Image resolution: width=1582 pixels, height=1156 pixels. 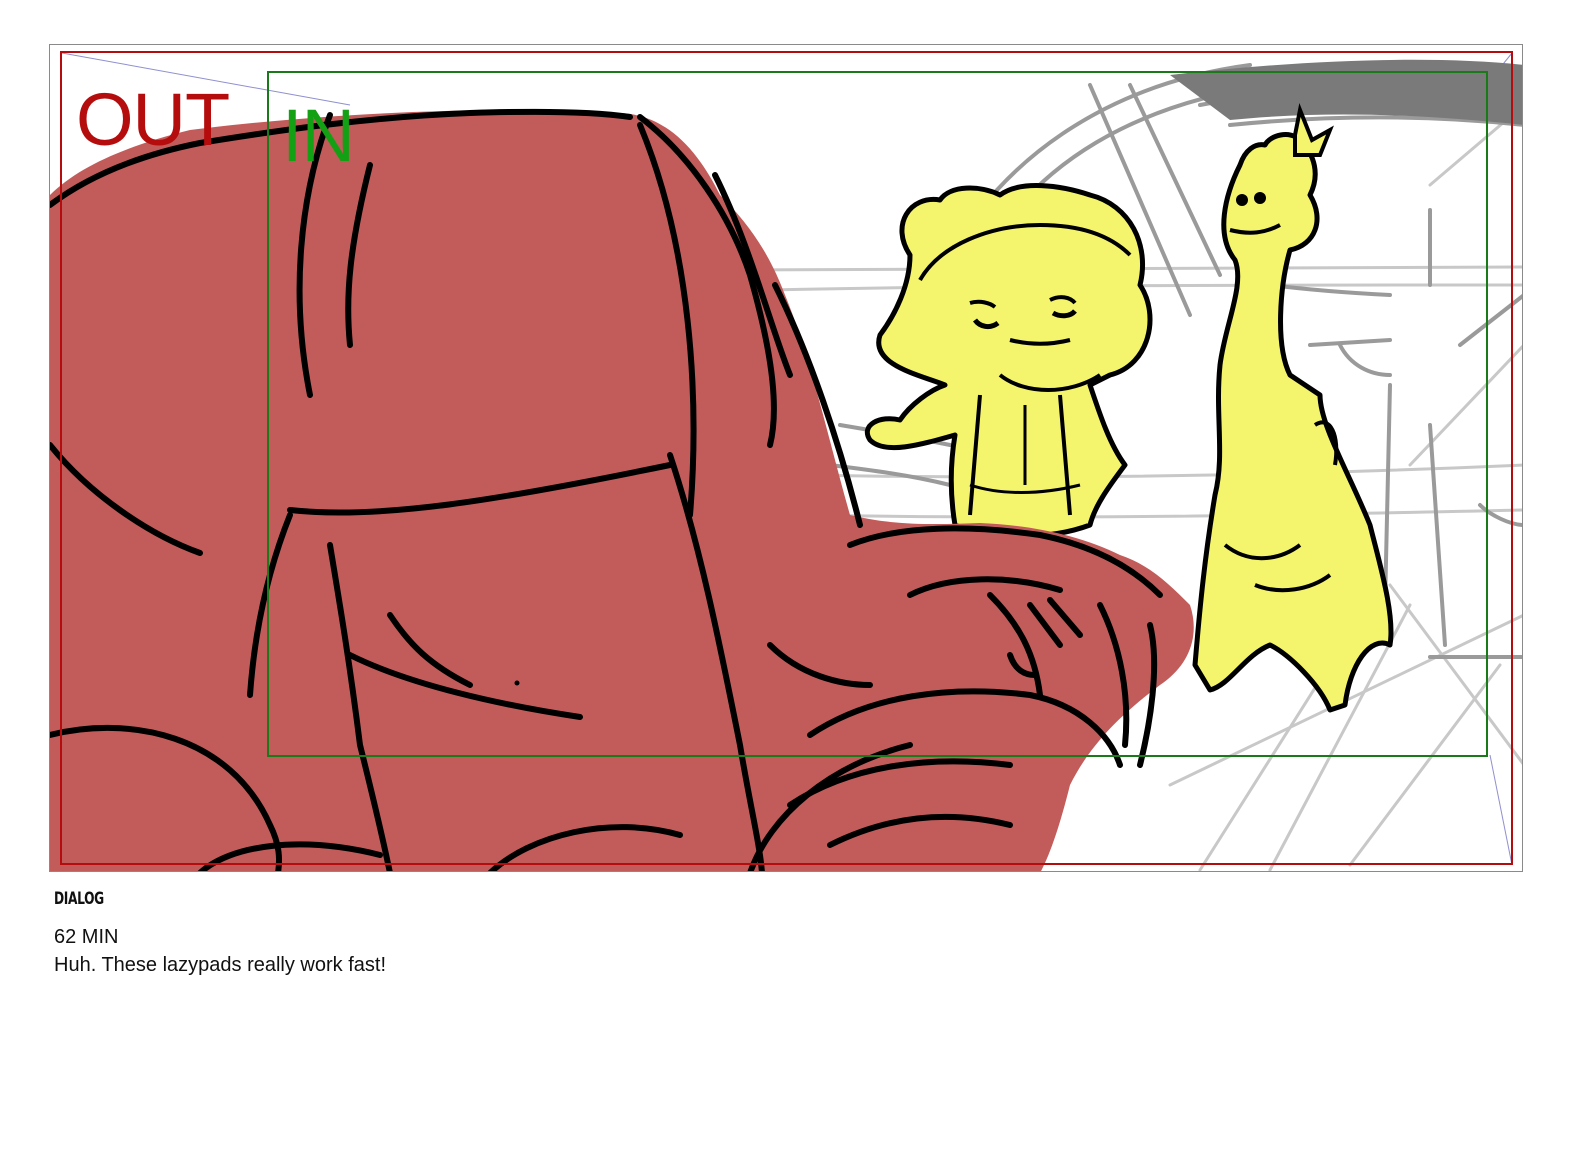 I want to click on yellow-girl-character, so click(x=1009, y=361).